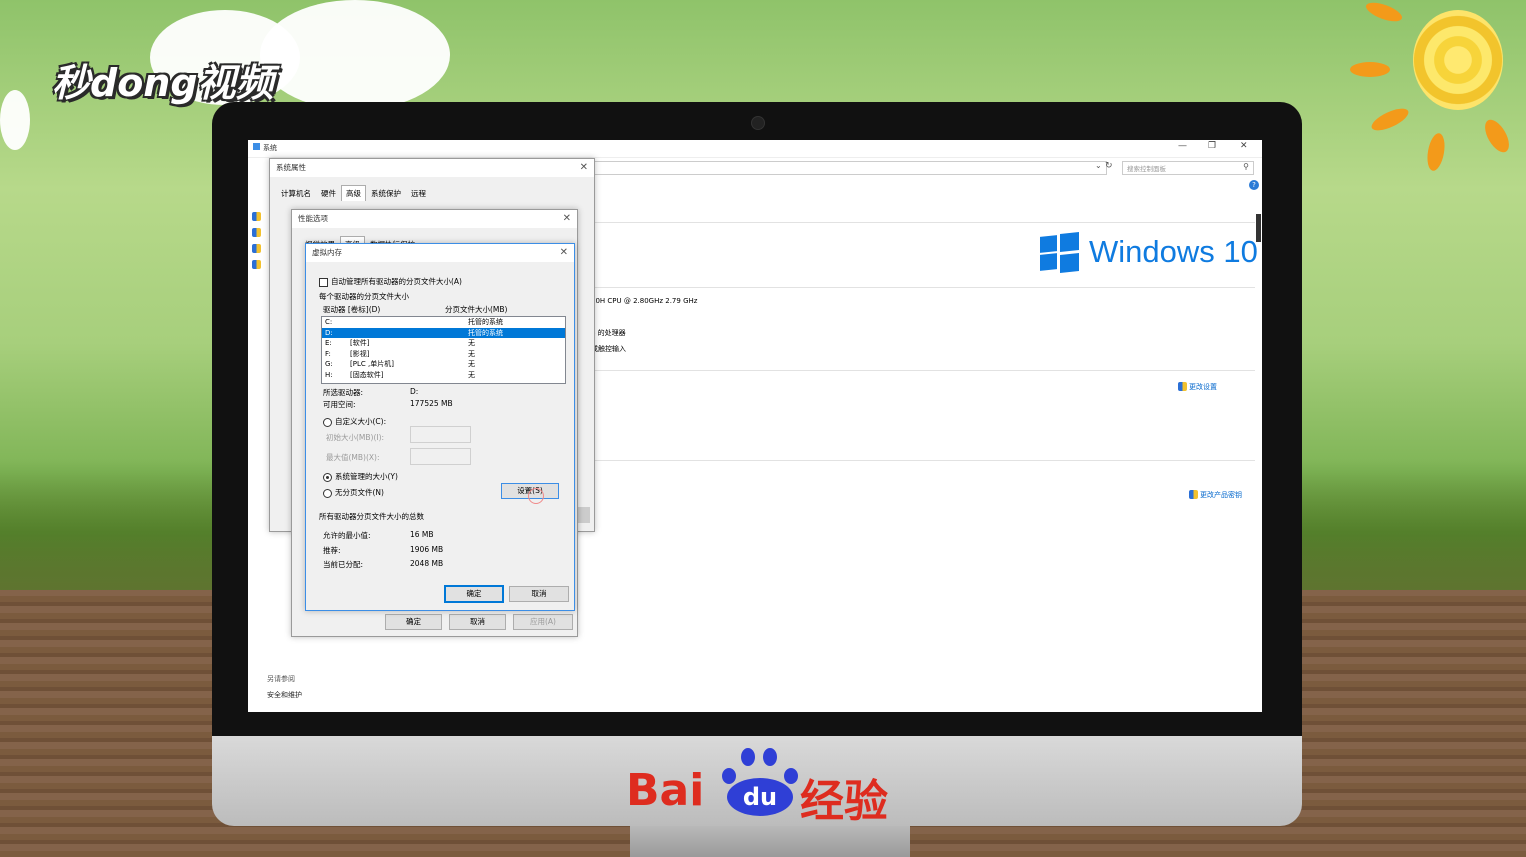 The width and height of the screenshot is (1526, 857). What do you see at coordinates (1173, 251) in the screenshot?
I see `windows10-label: Windows 10` at bounding box center [1173, 251].